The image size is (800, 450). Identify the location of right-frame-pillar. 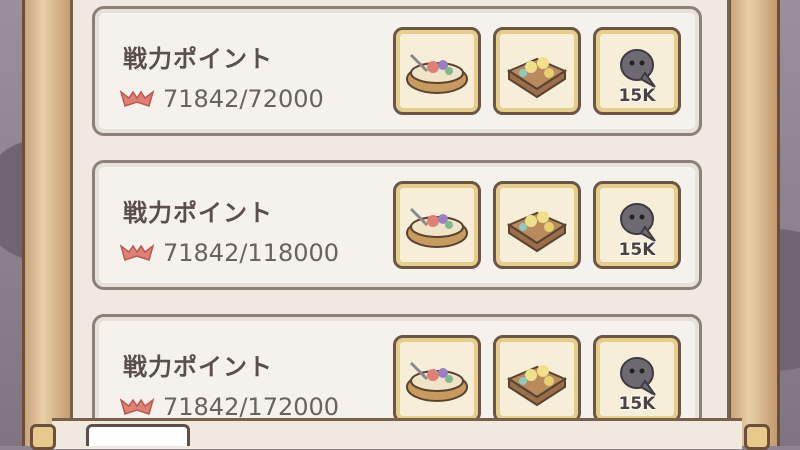
(754, 223).